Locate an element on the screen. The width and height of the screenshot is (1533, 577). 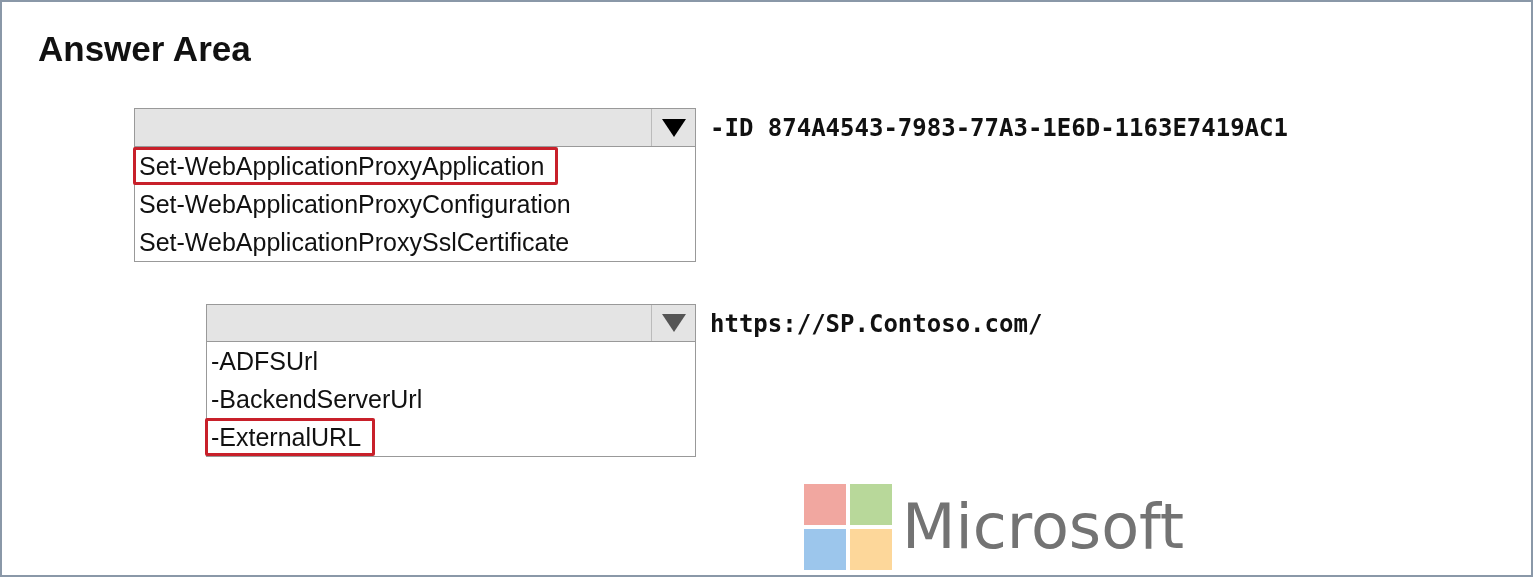
dropdown-option: -ExternalURL is located at coordinates (290, 437).